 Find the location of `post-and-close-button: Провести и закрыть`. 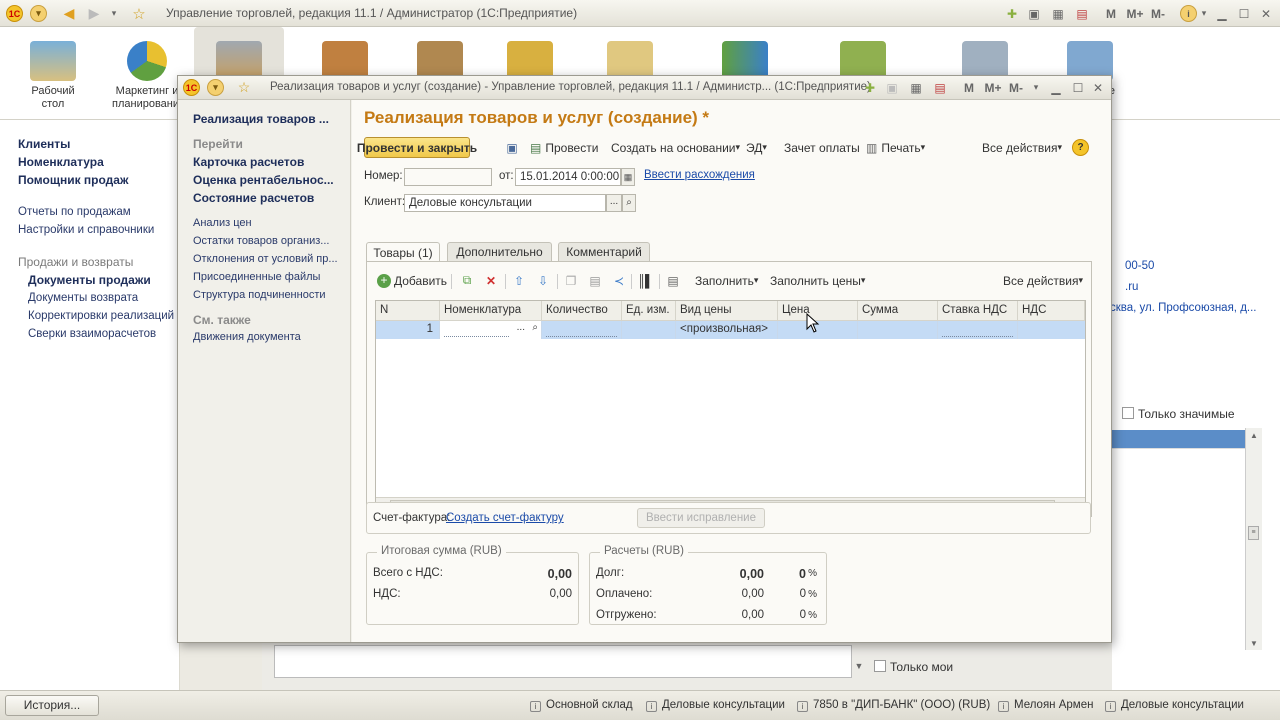

post-and-close-button: Провести и закрыть is located at coordinates (417, 147).